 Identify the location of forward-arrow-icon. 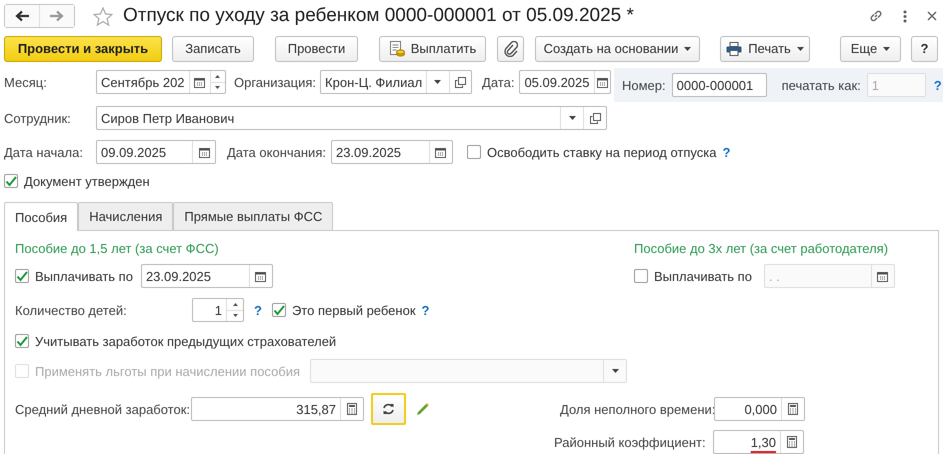
(57, 16).